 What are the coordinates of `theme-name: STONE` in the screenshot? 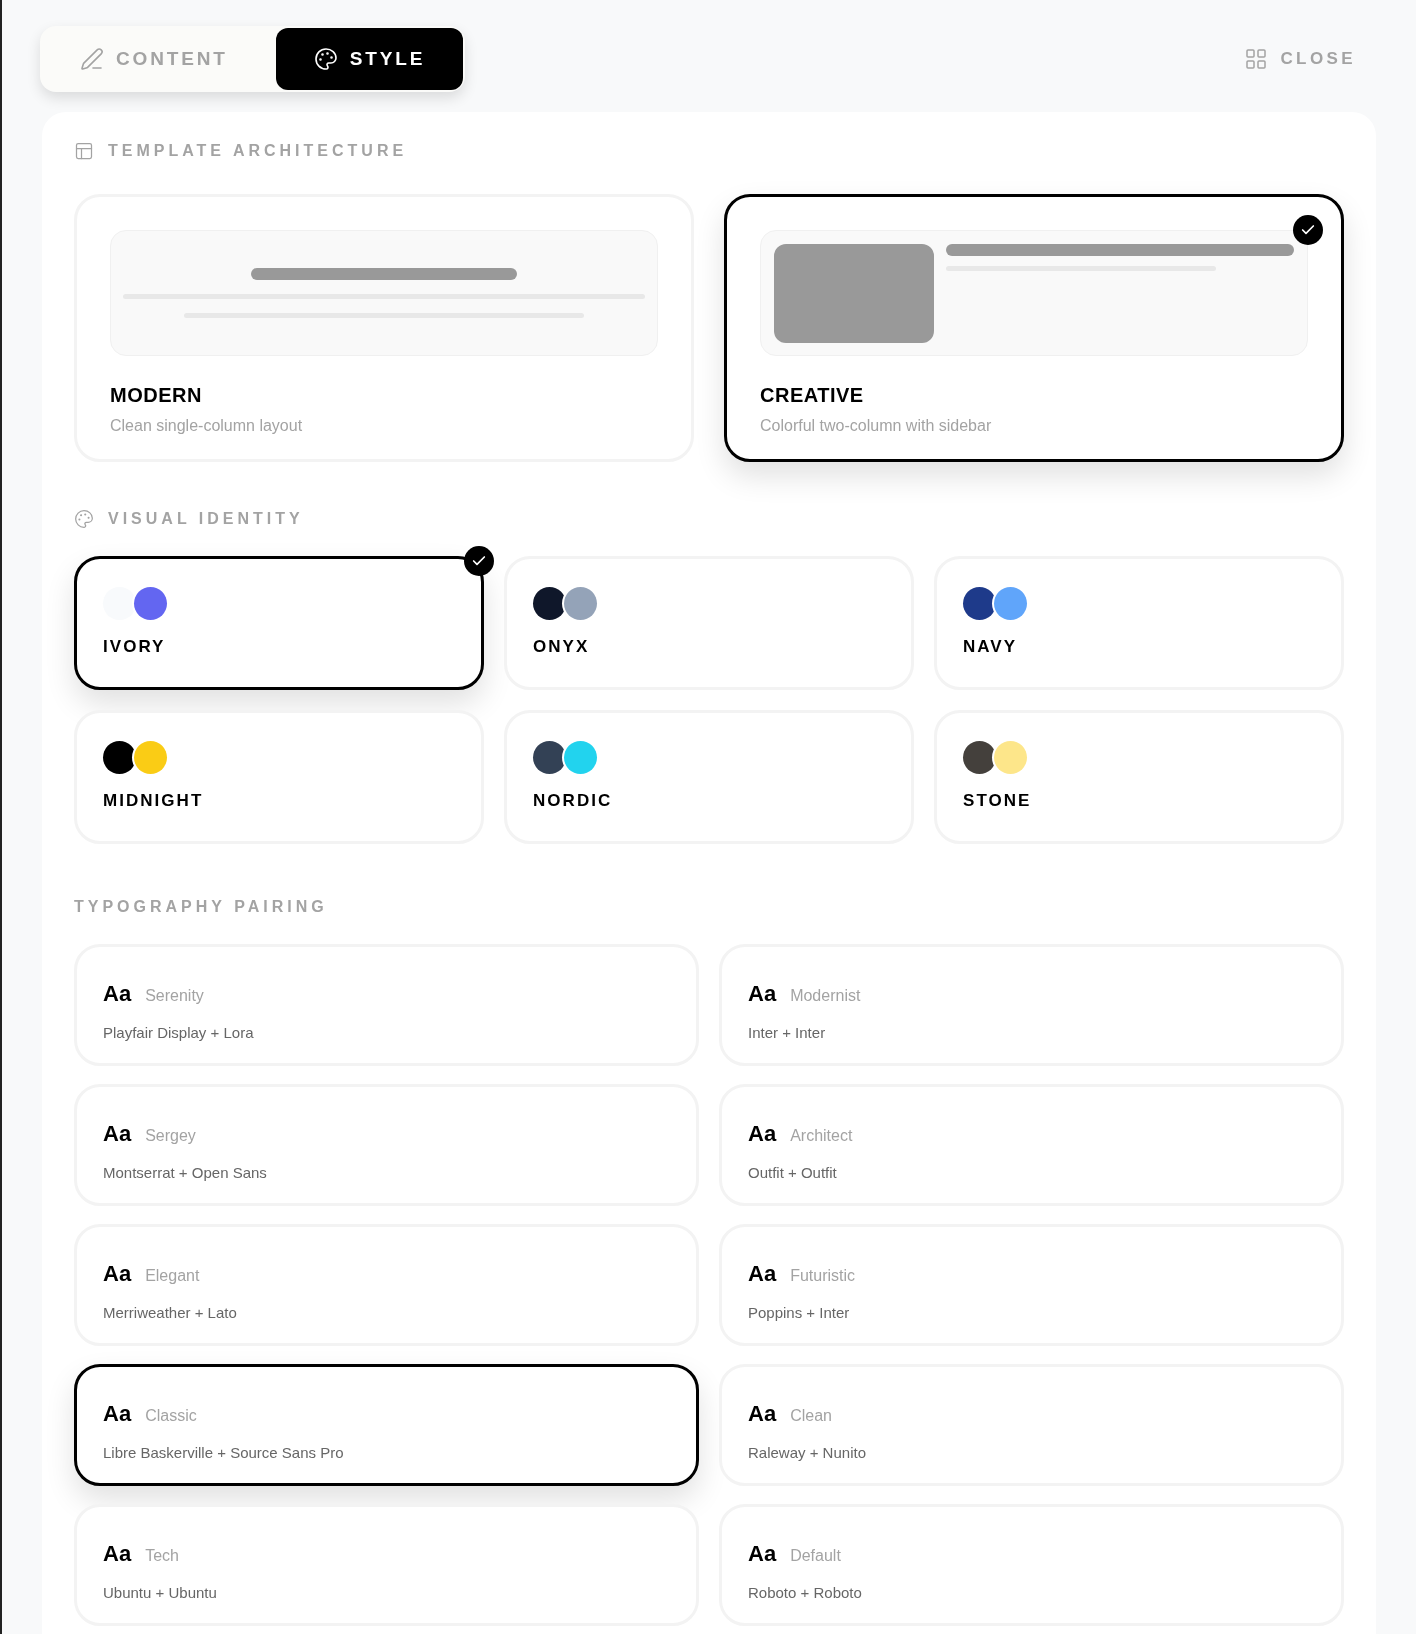 It's located at (998, 801).